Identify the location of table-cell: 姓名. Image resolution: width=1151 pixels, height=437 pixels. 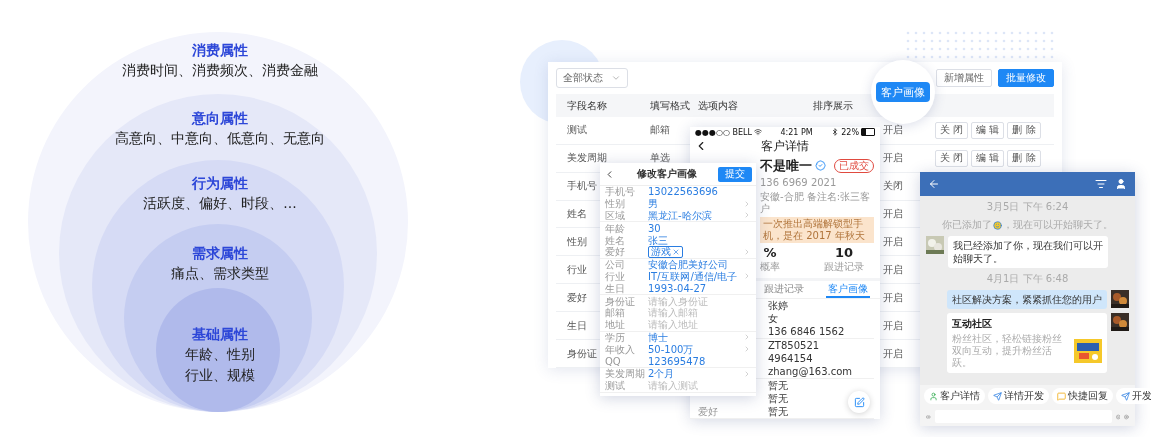
(577, 213).